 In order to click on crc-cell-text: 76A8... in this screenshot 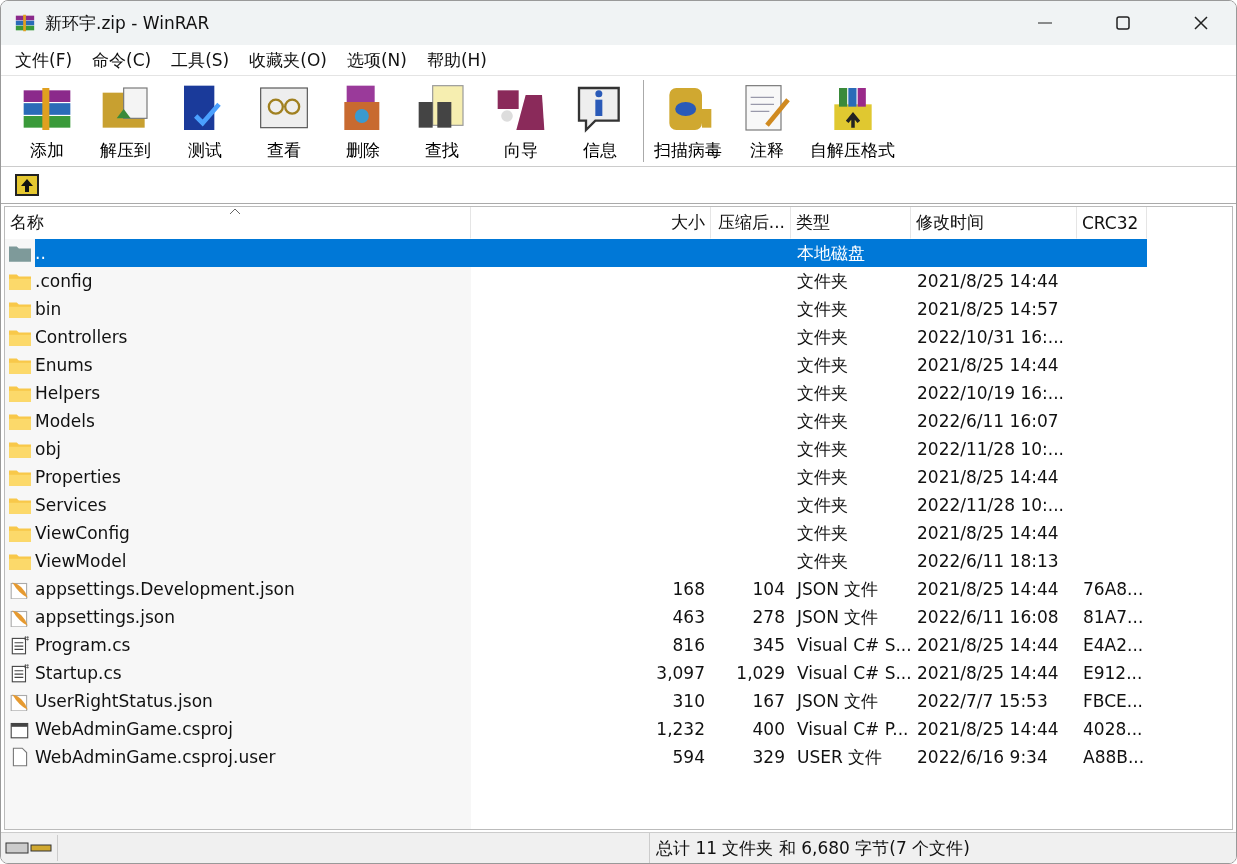, I will do `click(1113, 589)`.